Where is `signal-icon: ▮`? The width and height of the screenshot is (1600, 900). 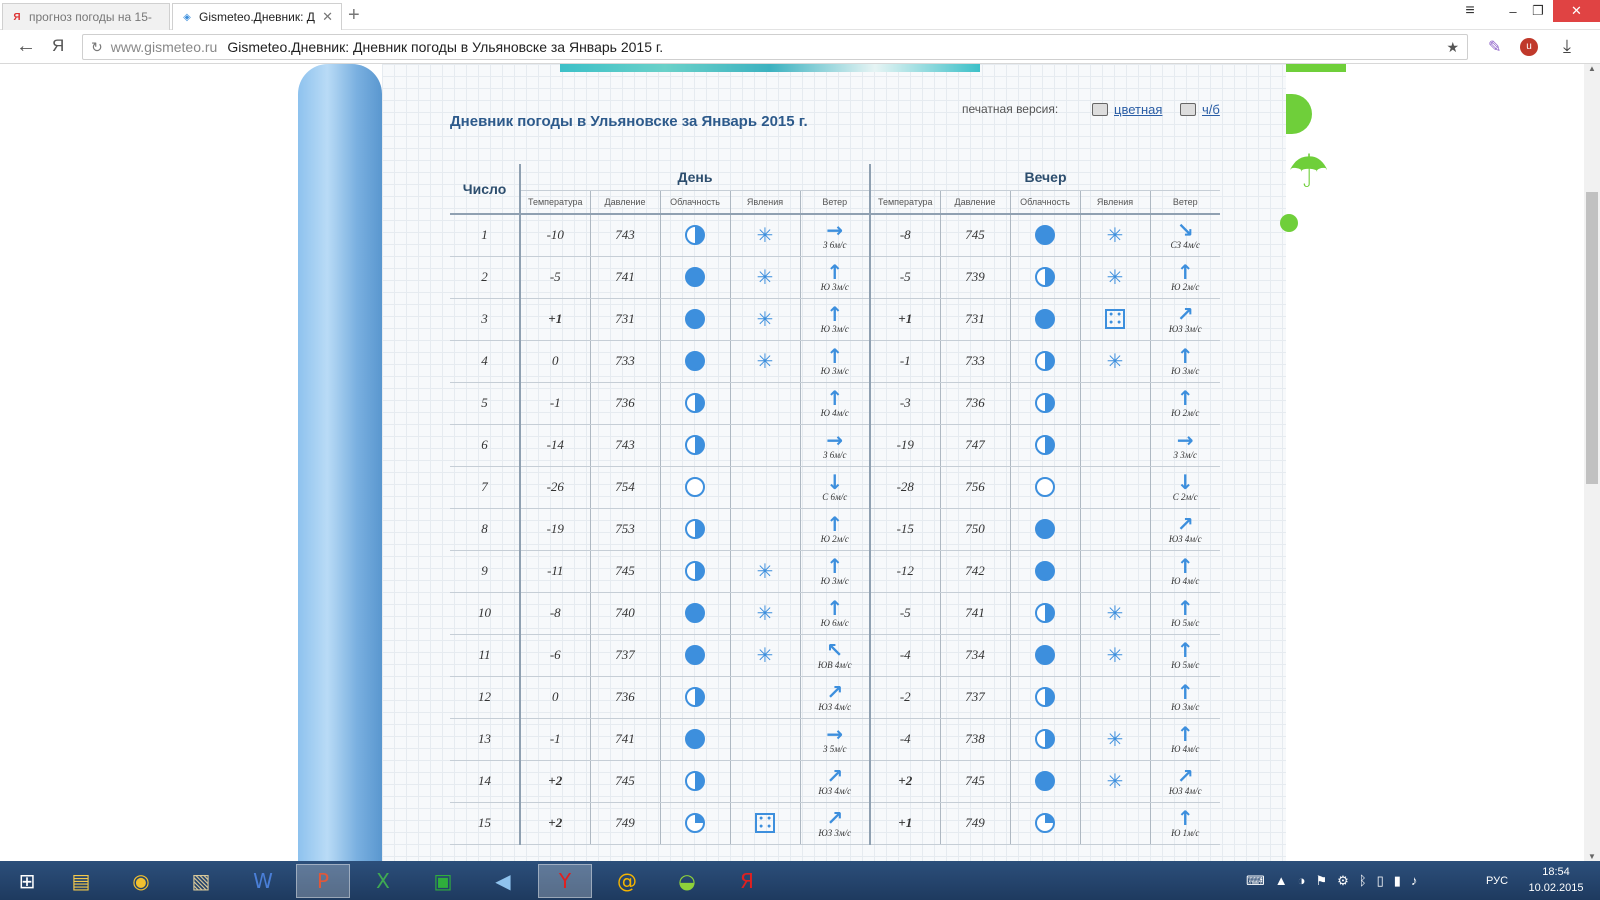 signal-icon: ▮ is located at coordinates (1397, 881).